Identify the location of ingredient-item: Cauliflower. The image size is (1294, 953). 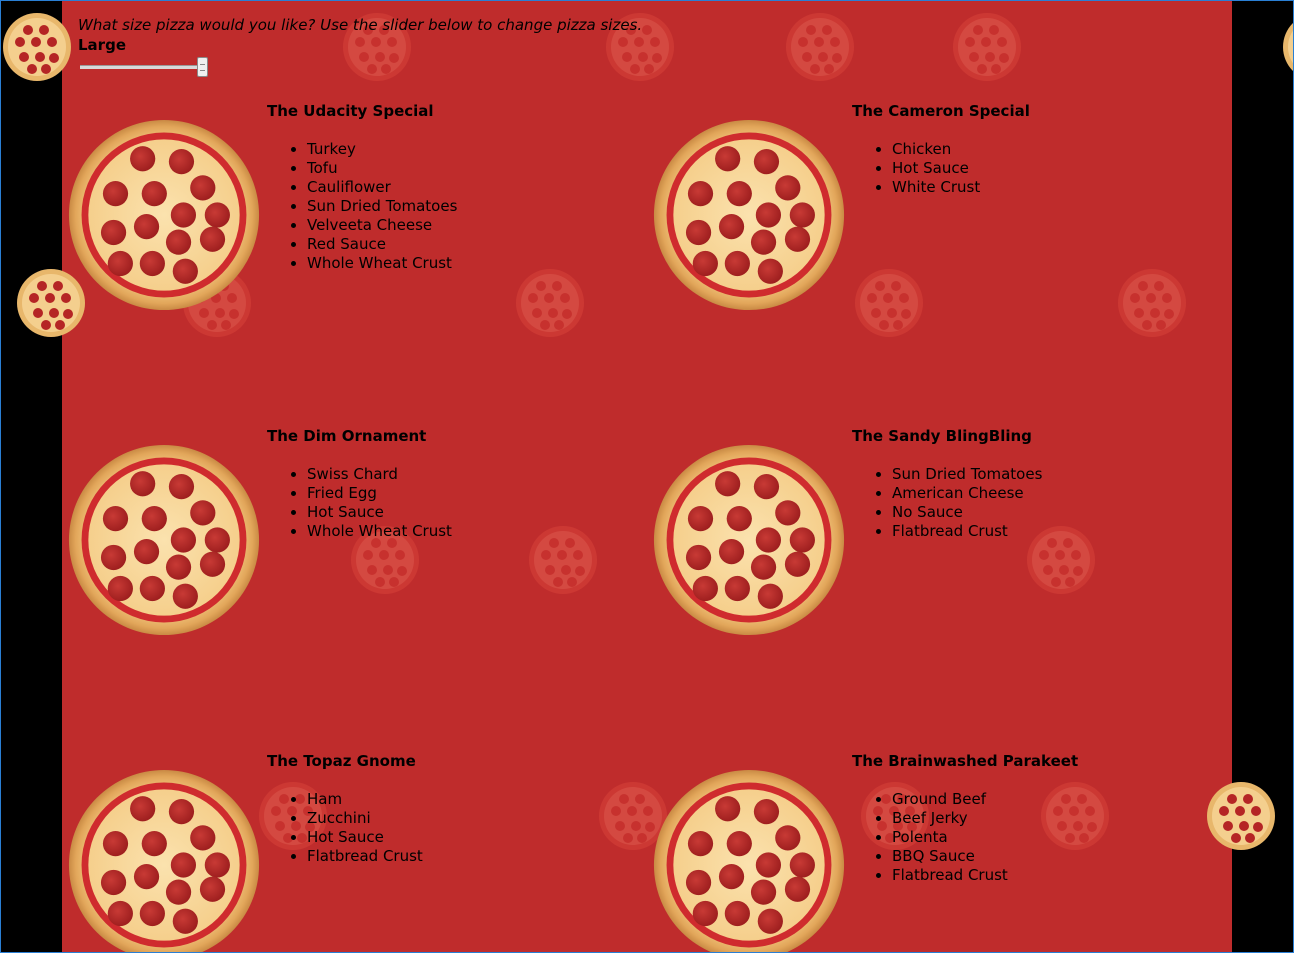
(382, 187).